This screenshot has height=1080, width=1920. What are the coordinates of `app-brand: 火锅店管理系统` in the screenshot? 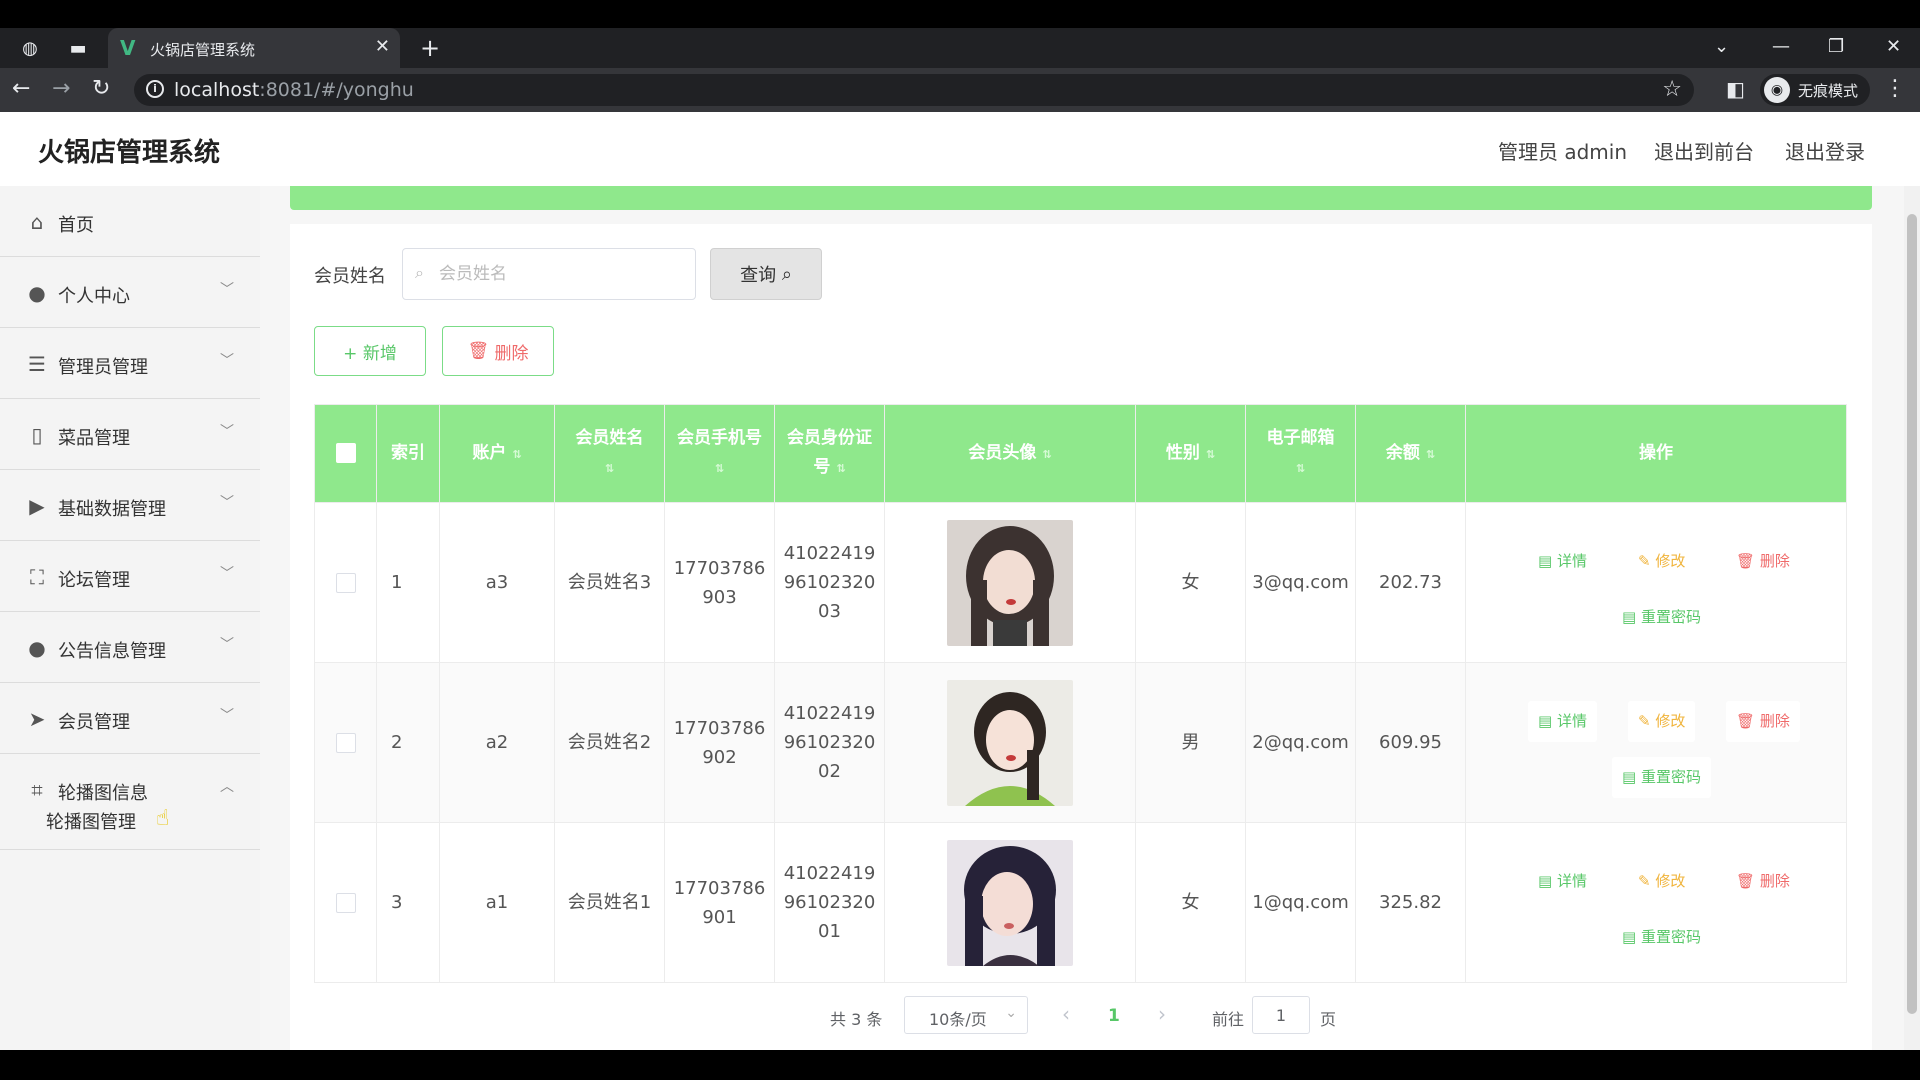 It's located at (129, 153).